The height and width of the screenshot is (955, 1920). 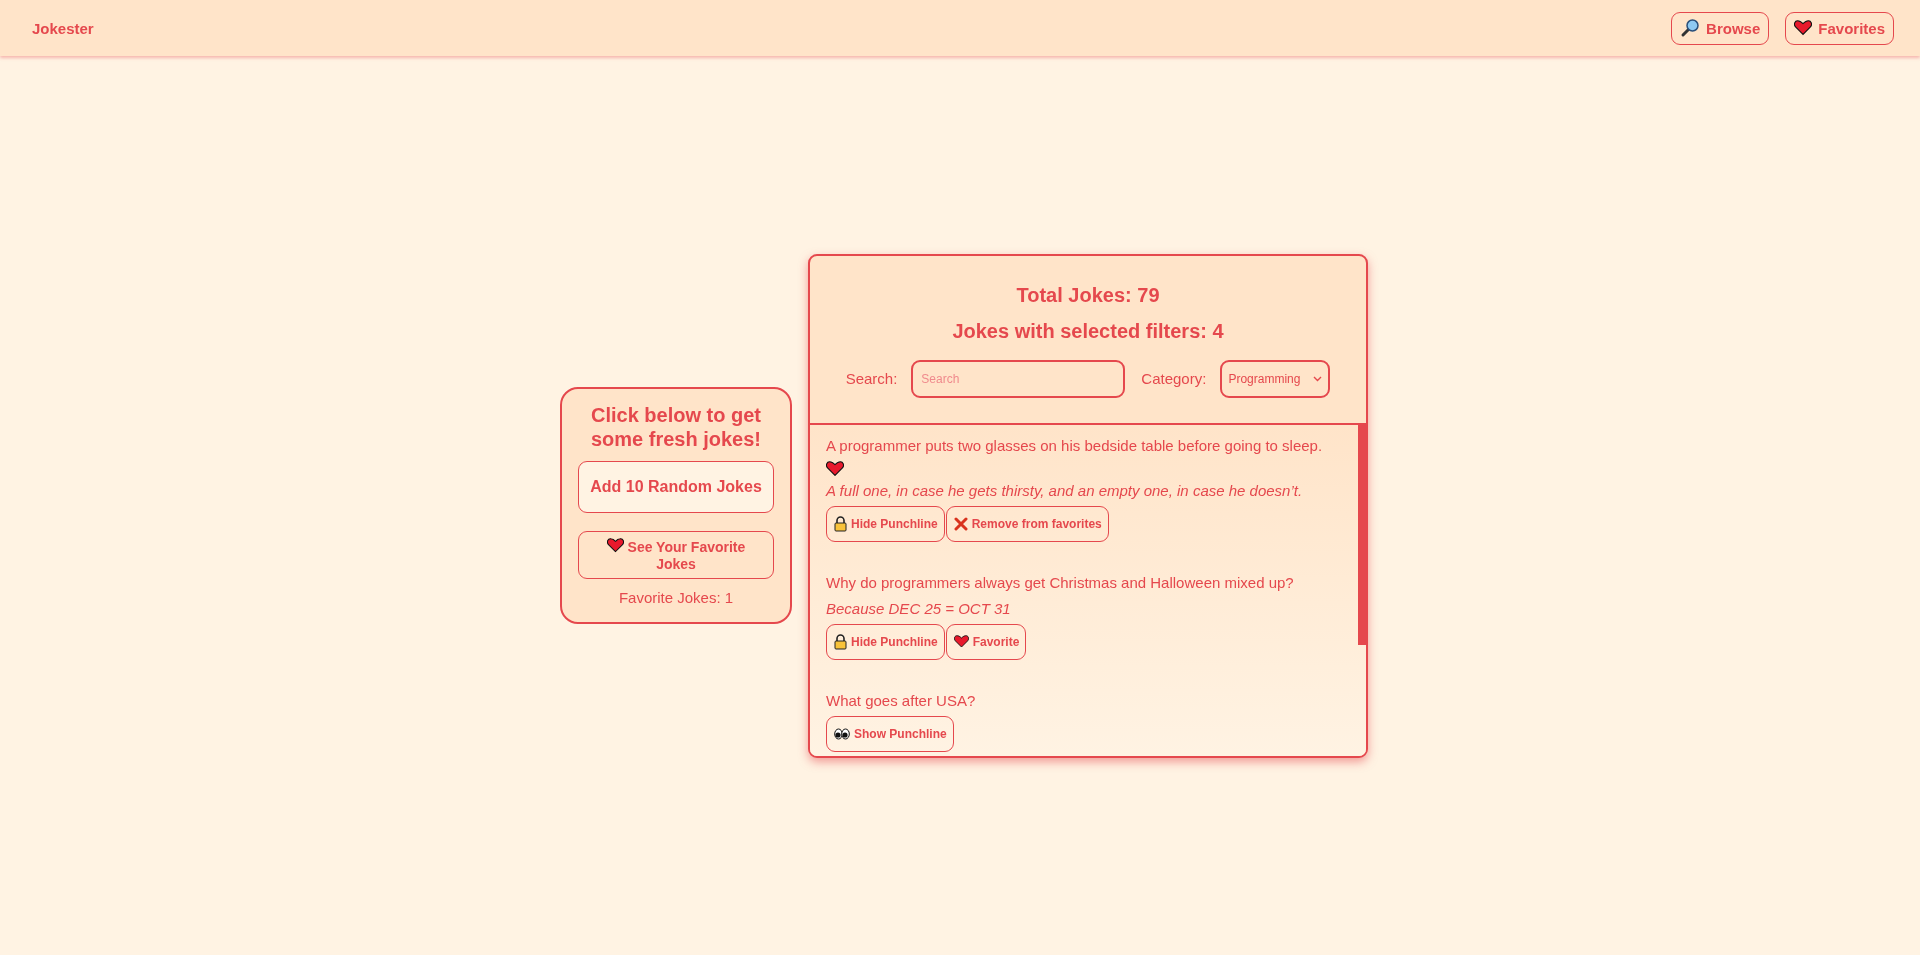 I want to click on category-dropdown: Programming, so click(x=1275, y=378).